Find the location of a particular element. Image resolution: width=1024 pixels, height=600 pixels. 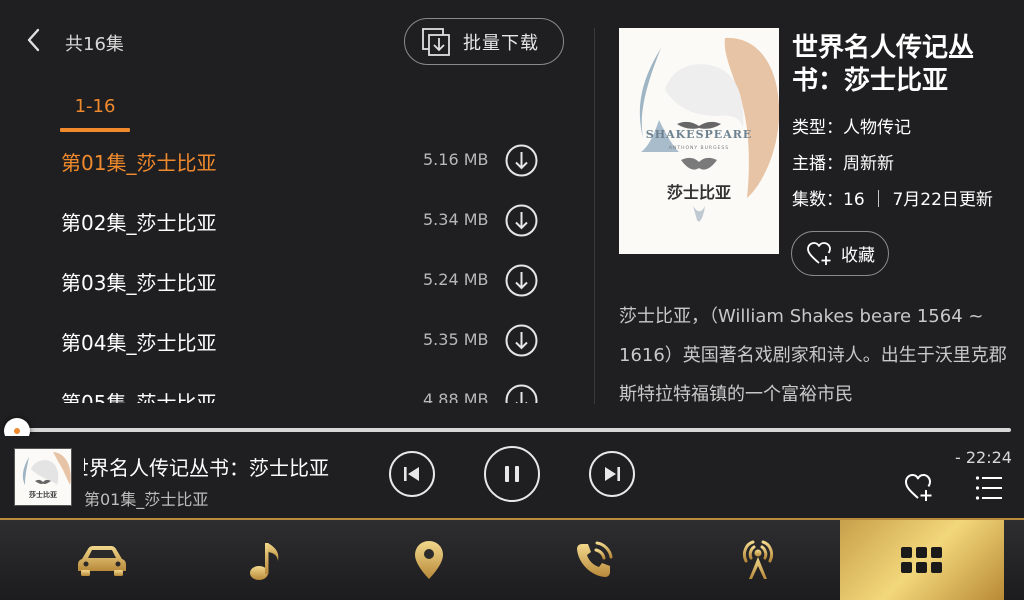

player-bar: 莎士比亚 世界名人传记丛书：莎士比亚 第01集_莎士比亚 - 22:24 is located at coordinates (512, 477).